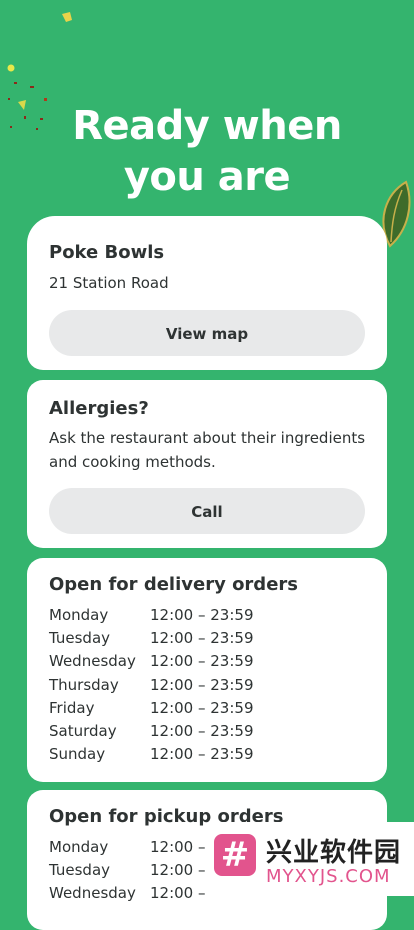 This screenshot has height=930, width=414. What do you see at coordinates (84, 684) in the screenshot?
I see `hours-day: Thursday` at bounding box center [84, 684].